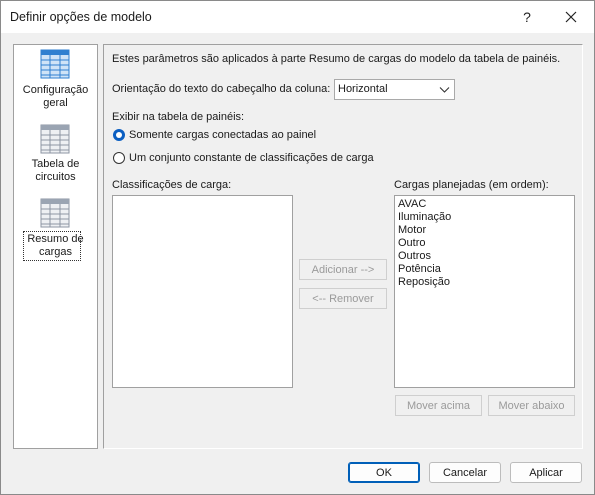 The height and width of the screenshot is (495, 595). Describe the element at coordinates (465, 472) in the screenshot. I see `cancel-button: Cancelar` at that location.